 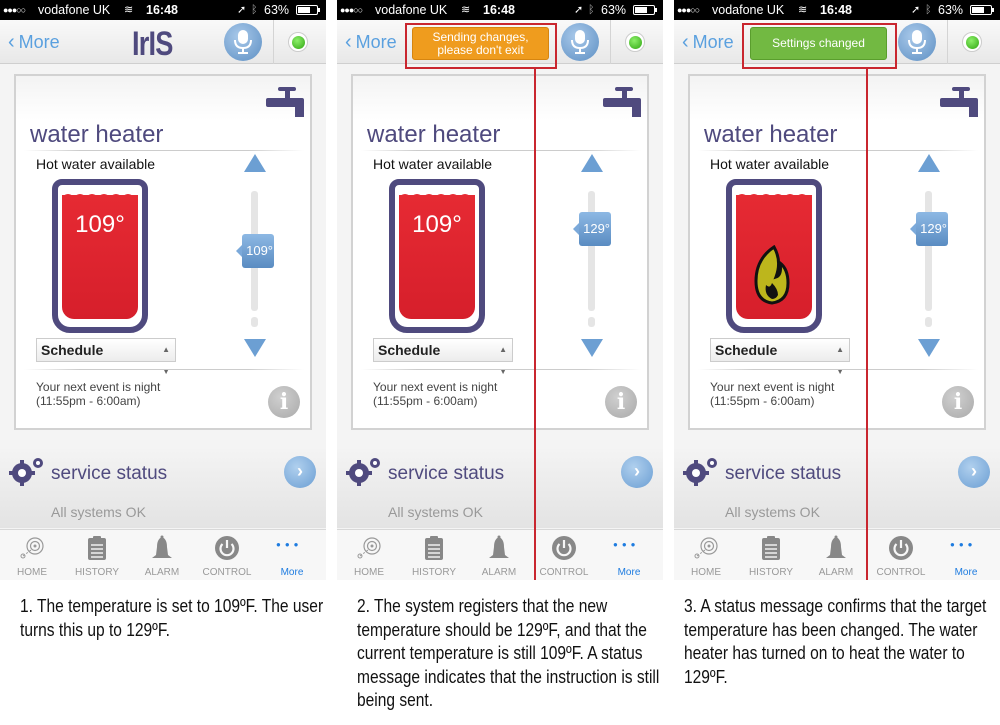 What do you see at coordinates (774, 256) in the screenshot?
I see `water-tank-gauge` at bounding box center [774, 256].